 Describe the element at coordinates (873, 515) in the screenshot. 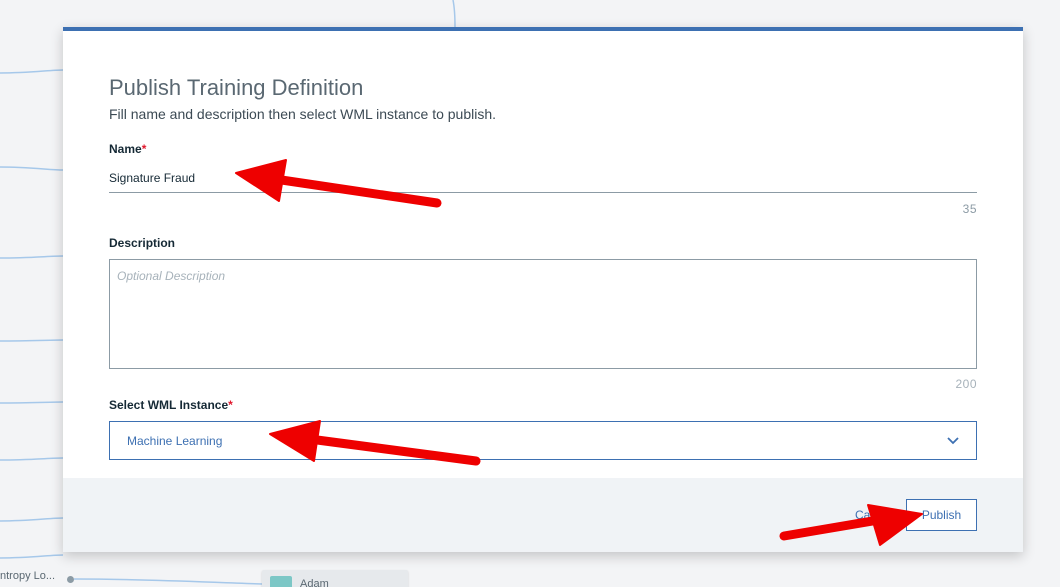

I see `cancel-button: Cancel` at that location.